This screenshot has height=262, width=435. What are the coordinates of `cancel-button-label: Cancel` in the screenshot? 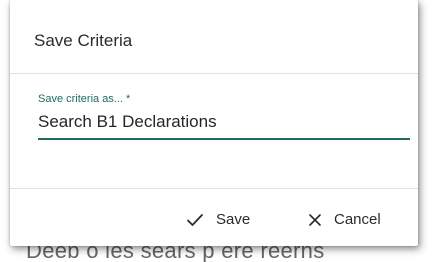 It's located at (357, 219).